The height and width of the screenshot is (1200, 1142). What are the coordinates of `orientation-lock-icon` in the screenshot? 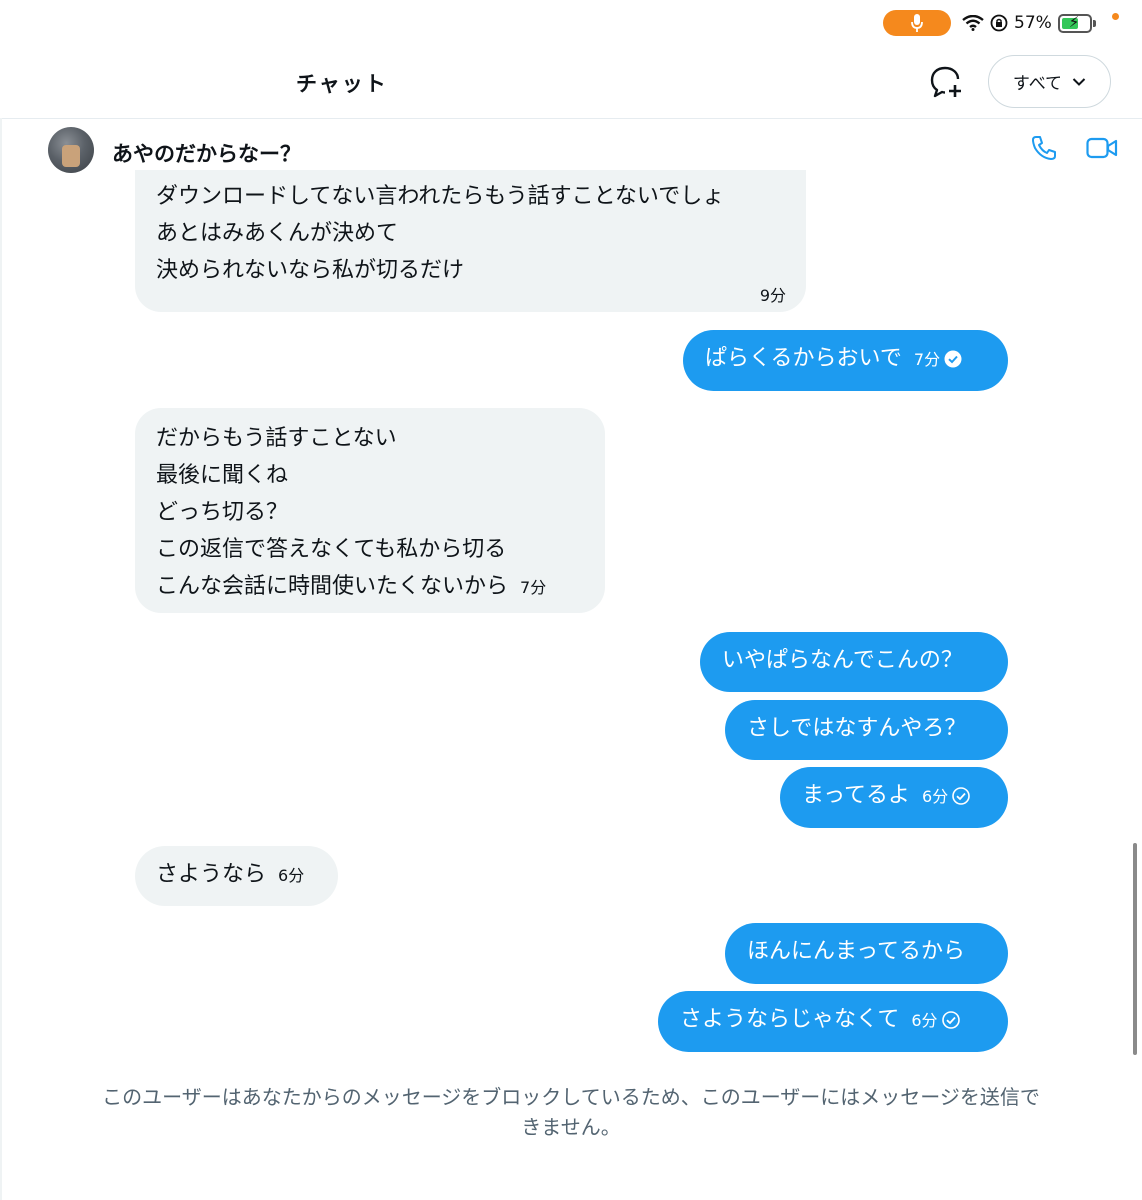 It's located at (999, 23).